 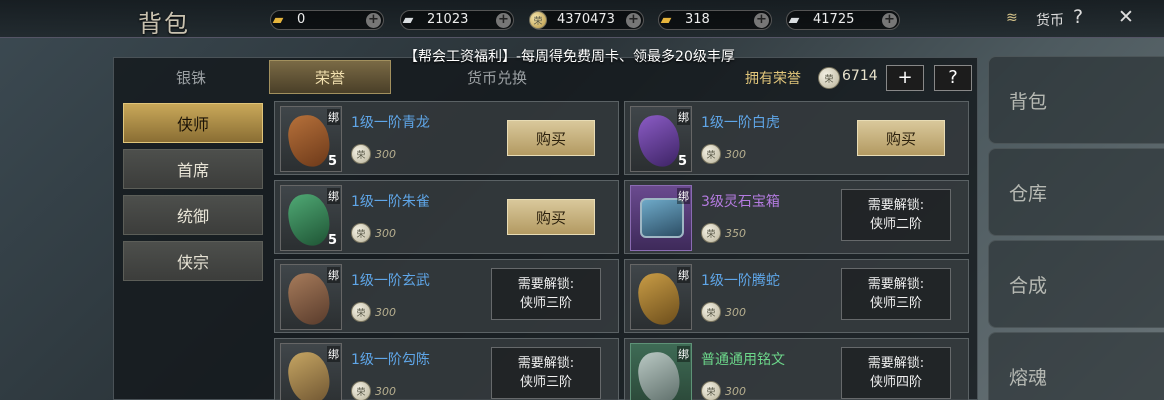 What do you see at coordinates (834, 19) in the screenshot?
I see `currency-value: 41725` at bounding box center [834, 19].